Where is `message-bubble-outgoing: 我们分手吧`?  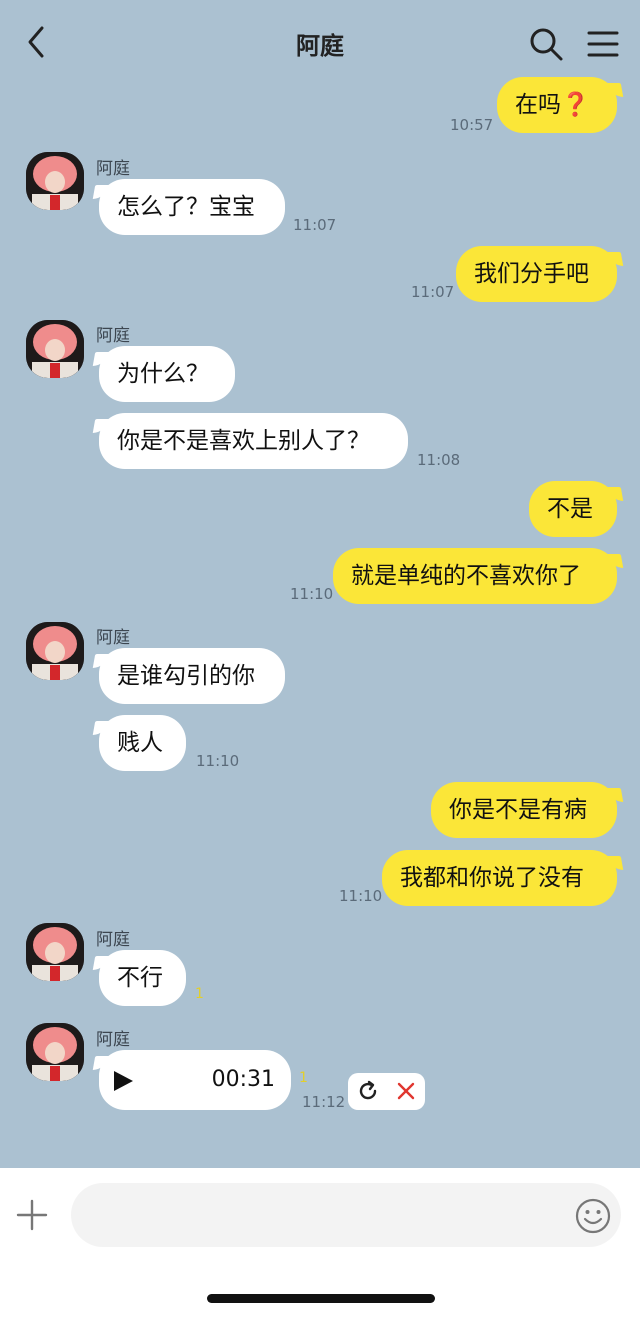 message-bubble-outgoing: 我们分手吧 is located at coordinates (536, 274).